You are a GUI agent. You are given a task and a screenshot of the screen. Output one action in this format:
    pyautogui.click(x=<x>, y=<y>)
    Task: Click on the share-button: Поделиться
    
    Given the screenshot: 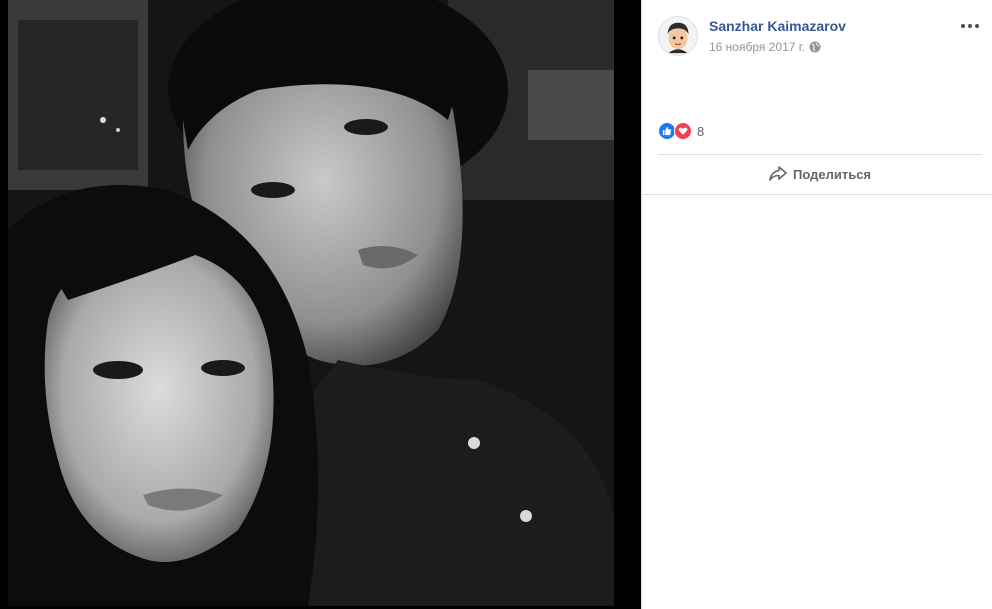 What is the action you would take?
    pyautogui.click(x=820, y=174)
    